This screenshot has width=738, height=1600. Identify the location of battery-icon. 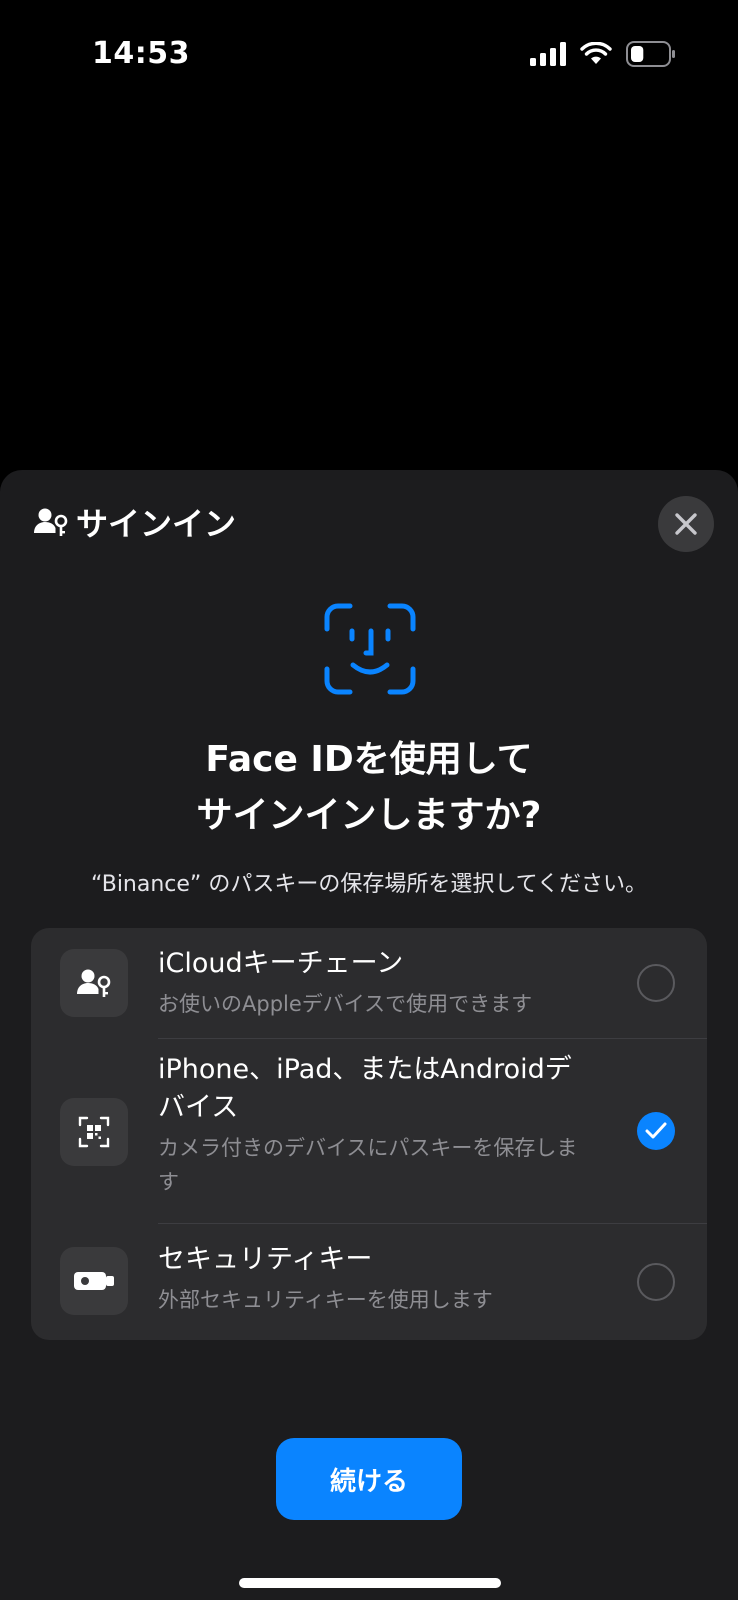
(650, 54).